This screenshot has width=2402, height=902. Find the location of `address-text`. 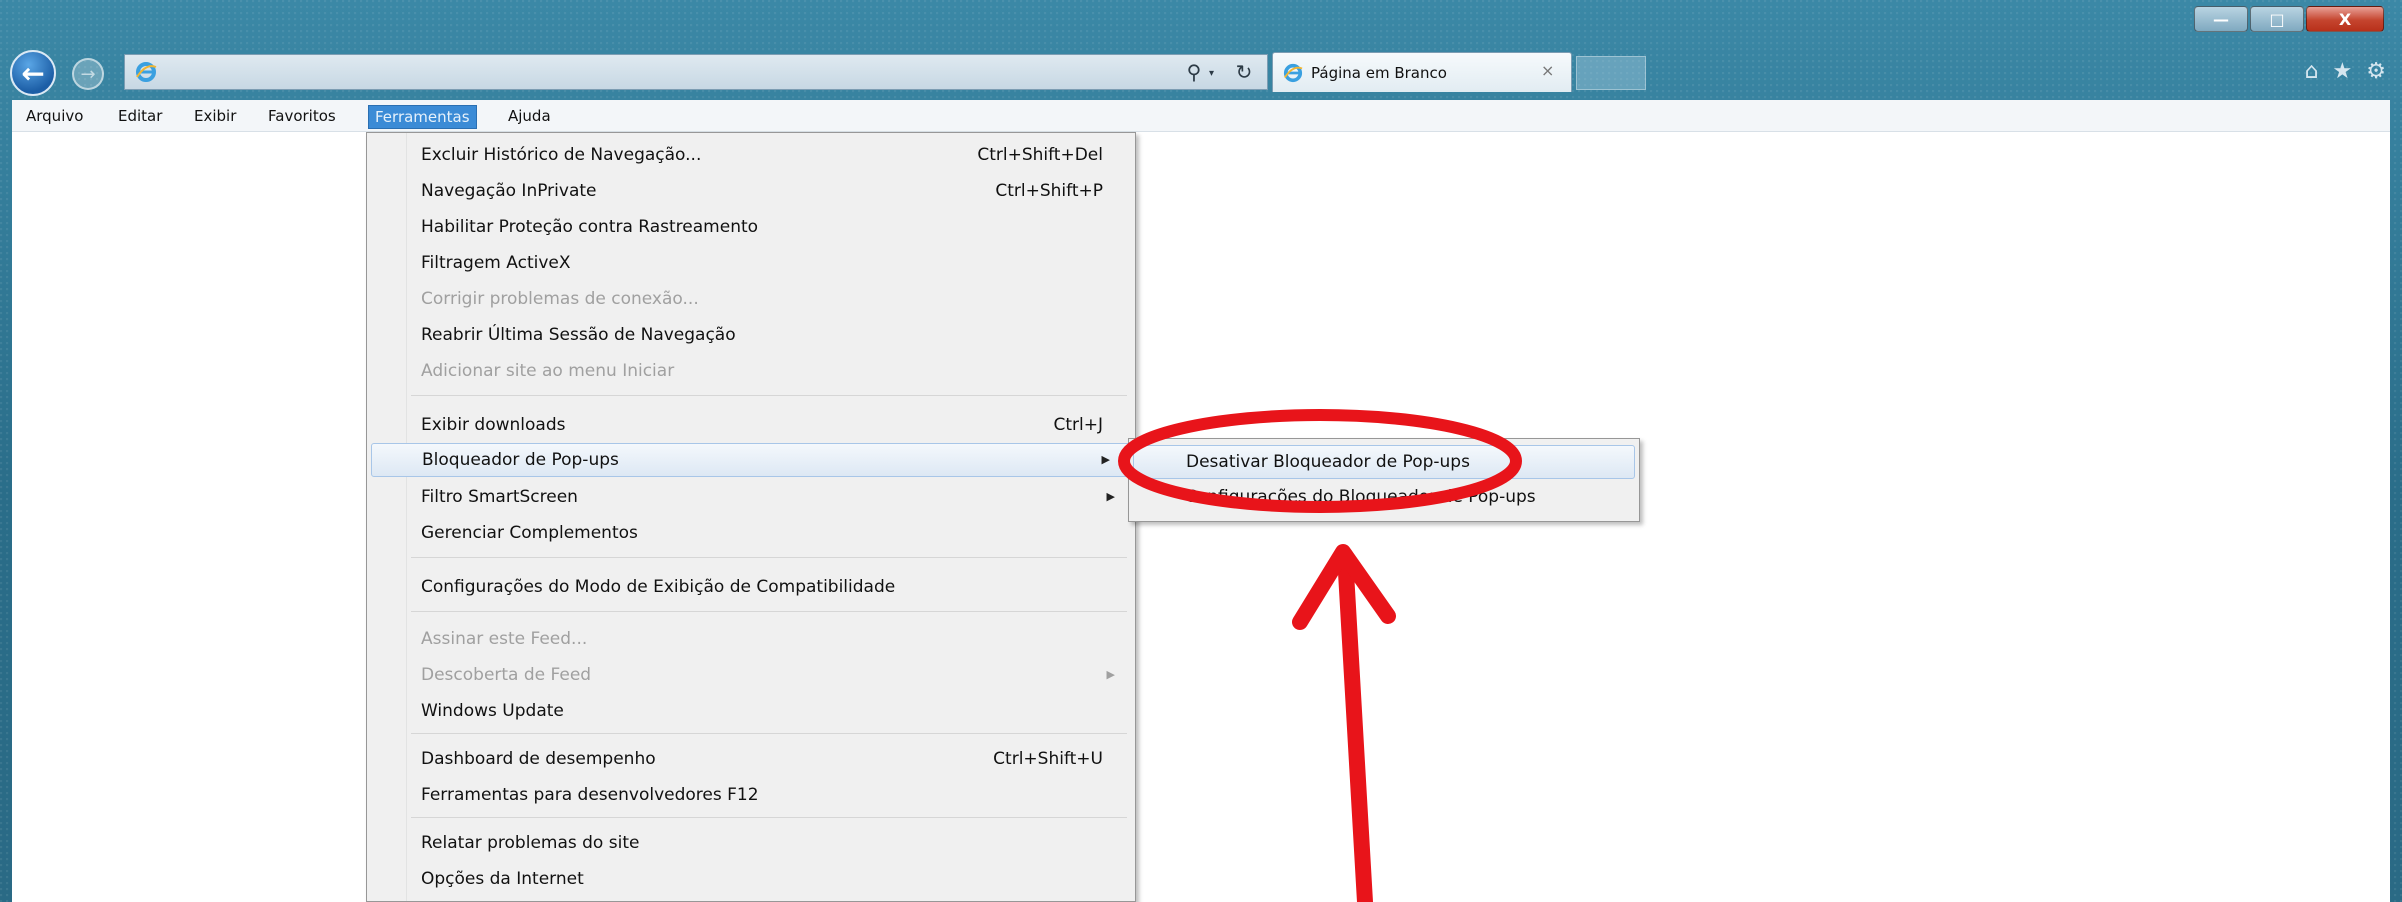

address-text is located at coordinates (579, 73).